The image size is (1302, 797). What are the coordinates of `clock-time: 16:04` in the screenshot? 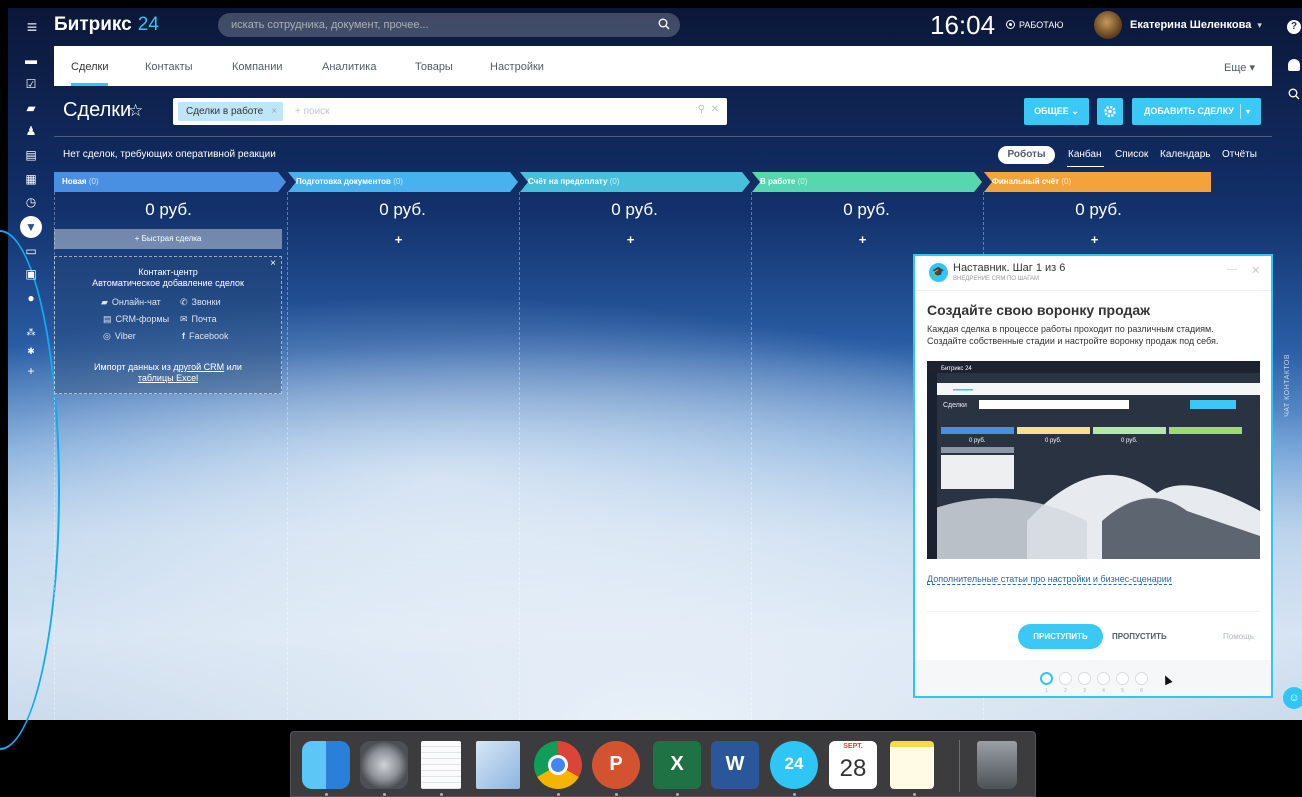 It's located at (962, 25).